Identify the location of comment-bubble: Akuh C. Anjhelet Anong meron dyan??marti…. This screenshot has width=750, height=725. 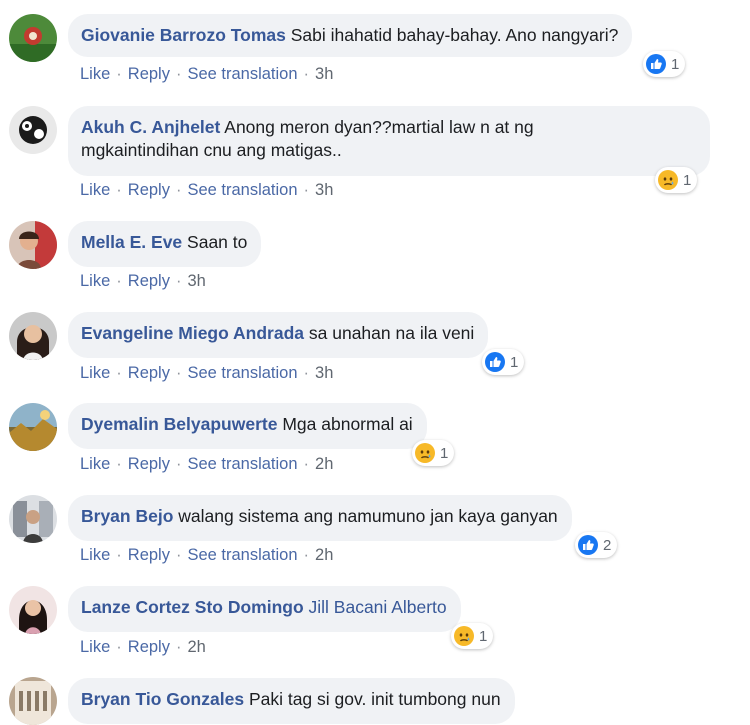
(389, 141).